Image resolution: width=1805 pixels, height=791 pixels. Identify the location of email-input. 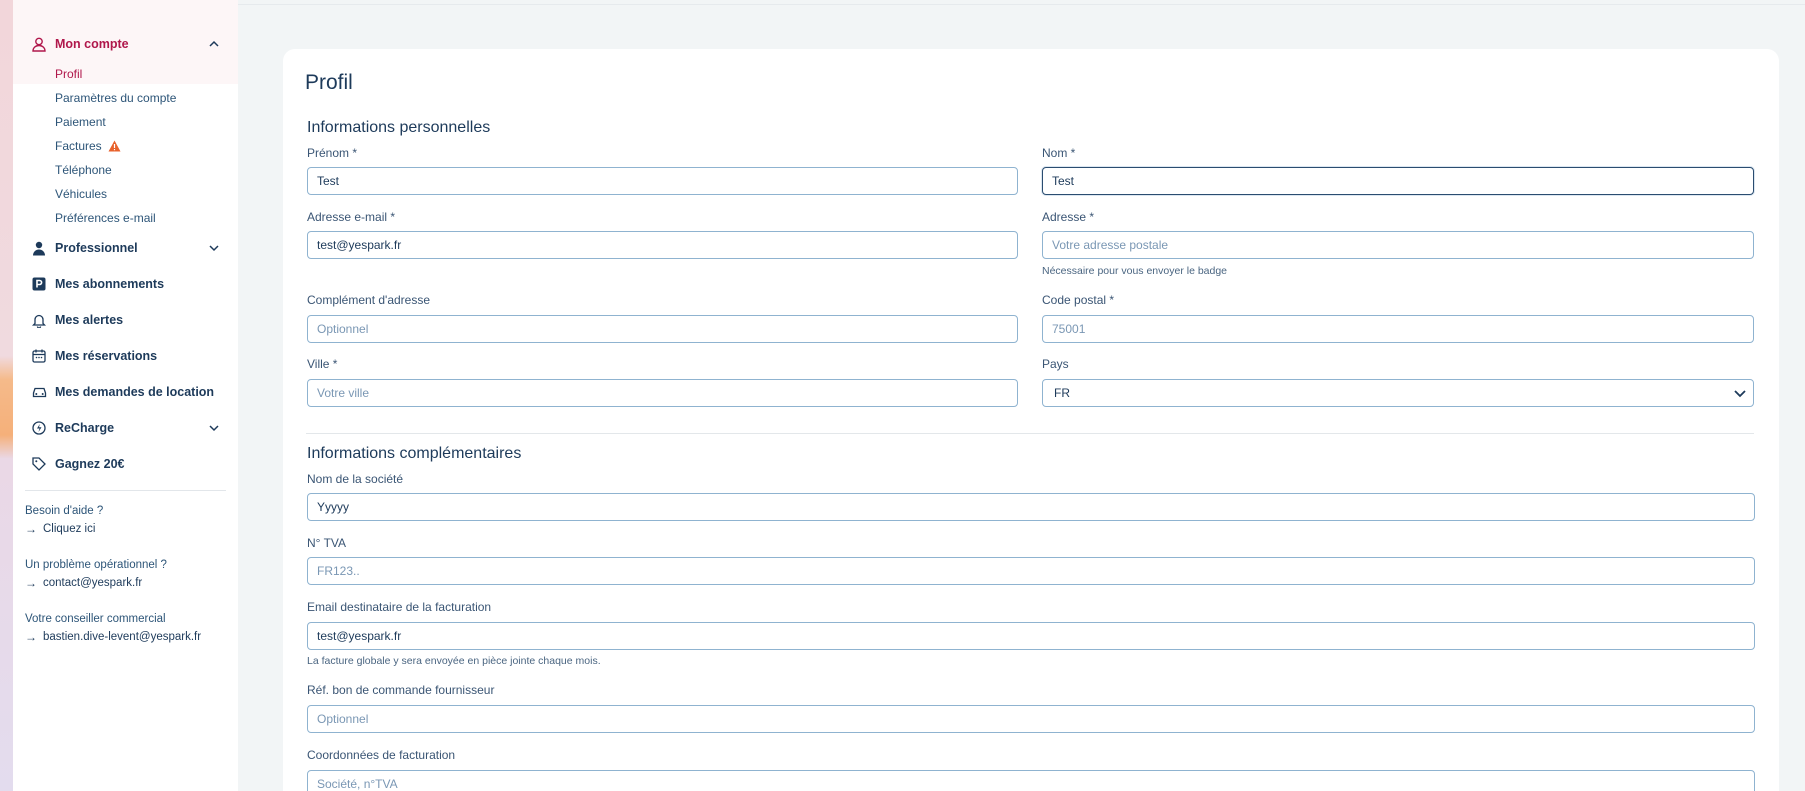
(662, 245).